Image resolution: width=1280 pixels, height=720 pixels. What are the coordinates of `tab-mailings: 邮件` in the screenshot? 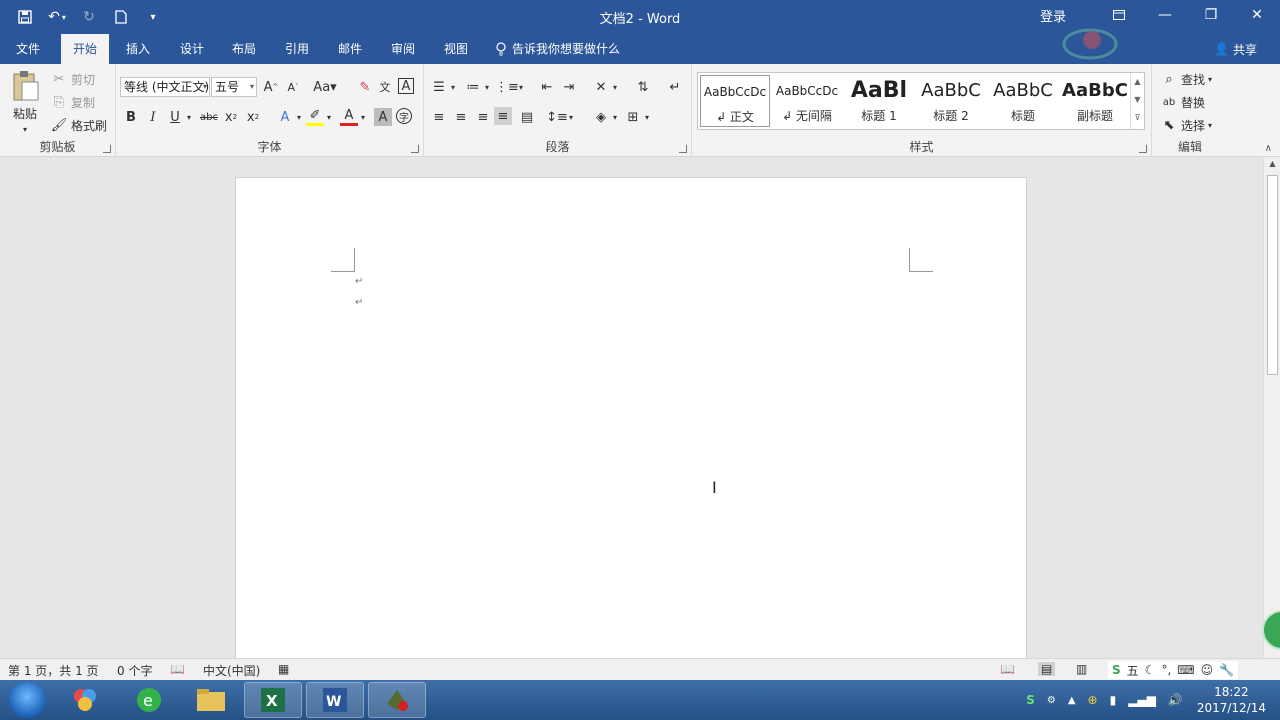 It's located at (350, 49).